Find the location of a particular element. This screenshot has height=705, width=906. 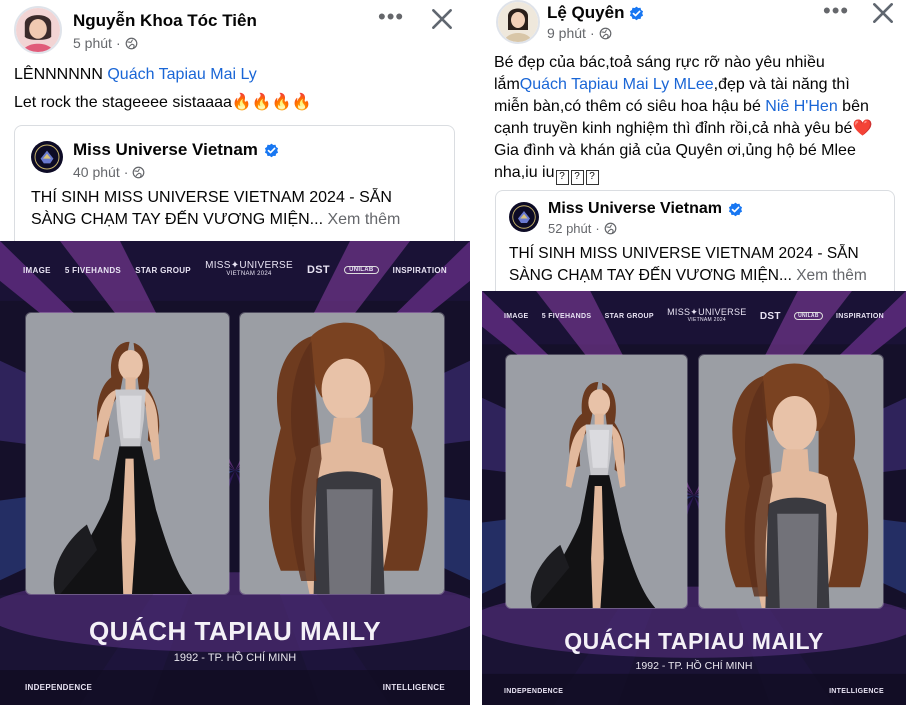

author-name-text: Nguyễn Khoa Tóc Tiên is located at coordinates (165, 21).